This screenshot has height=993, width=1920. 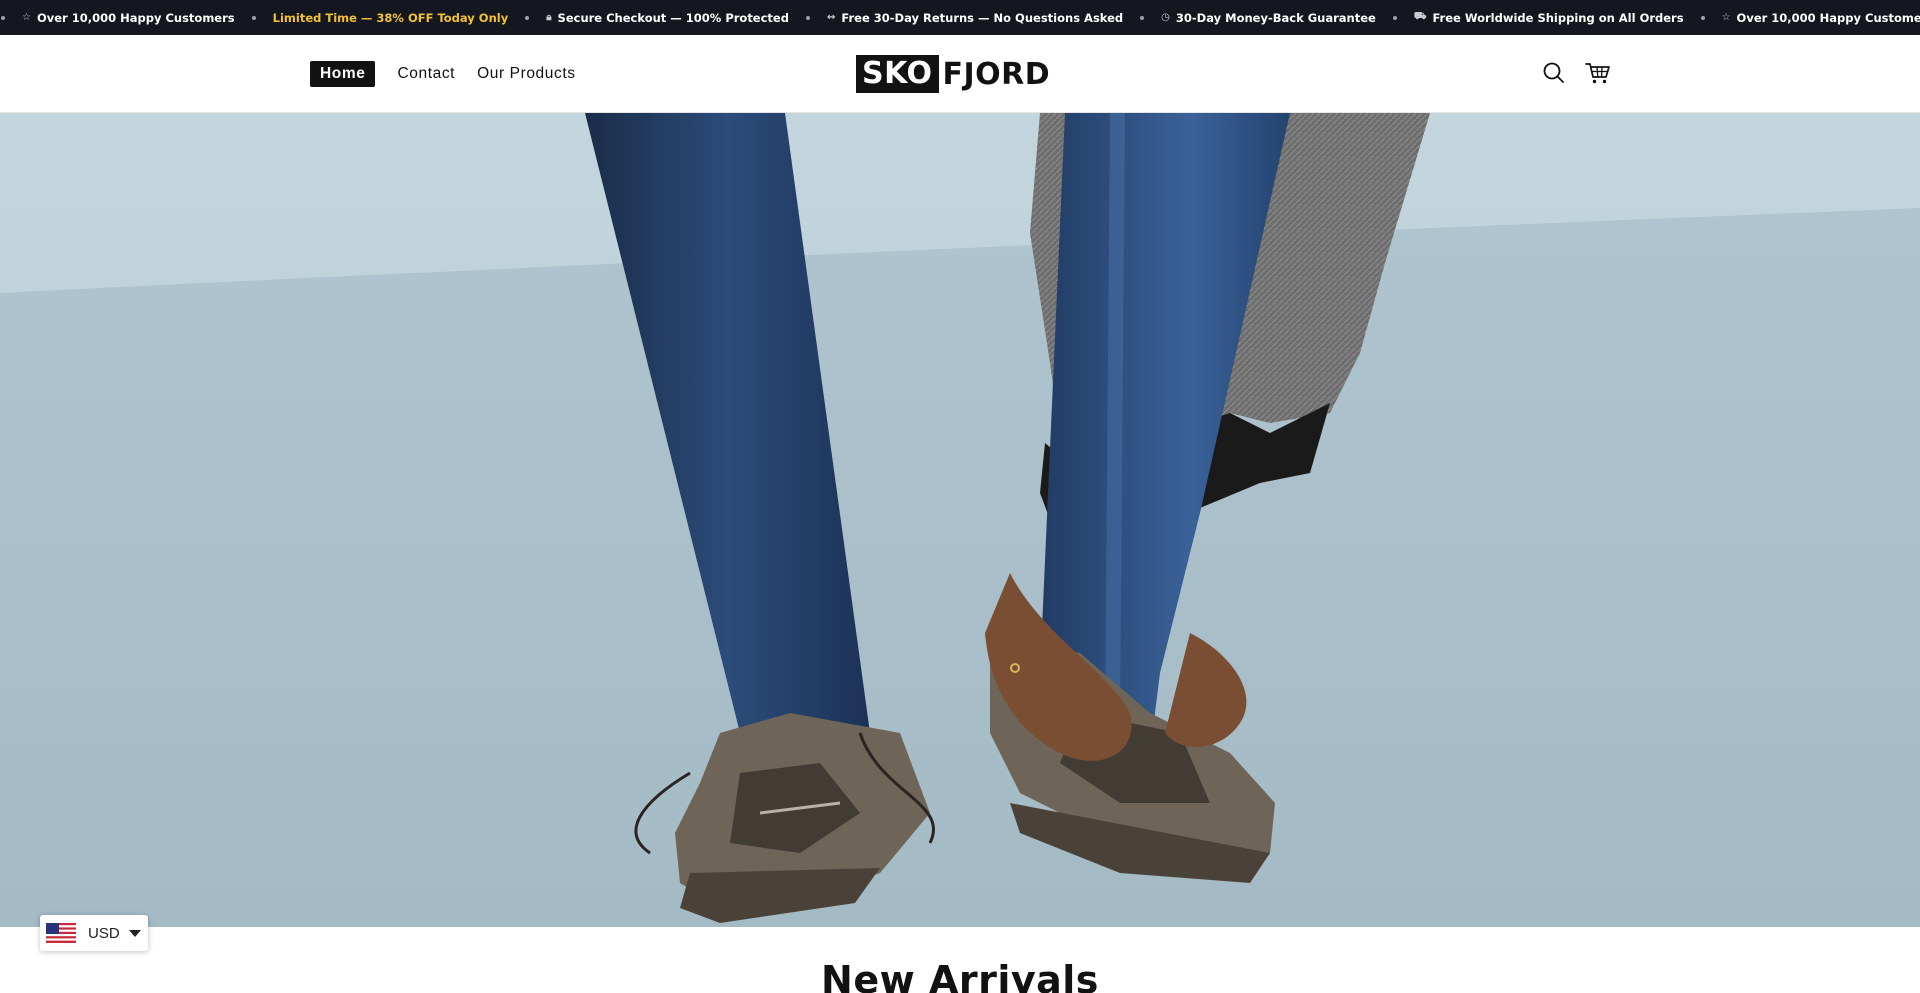 I want to click on section-title: New Arrivals, so click(x=960, y=975).